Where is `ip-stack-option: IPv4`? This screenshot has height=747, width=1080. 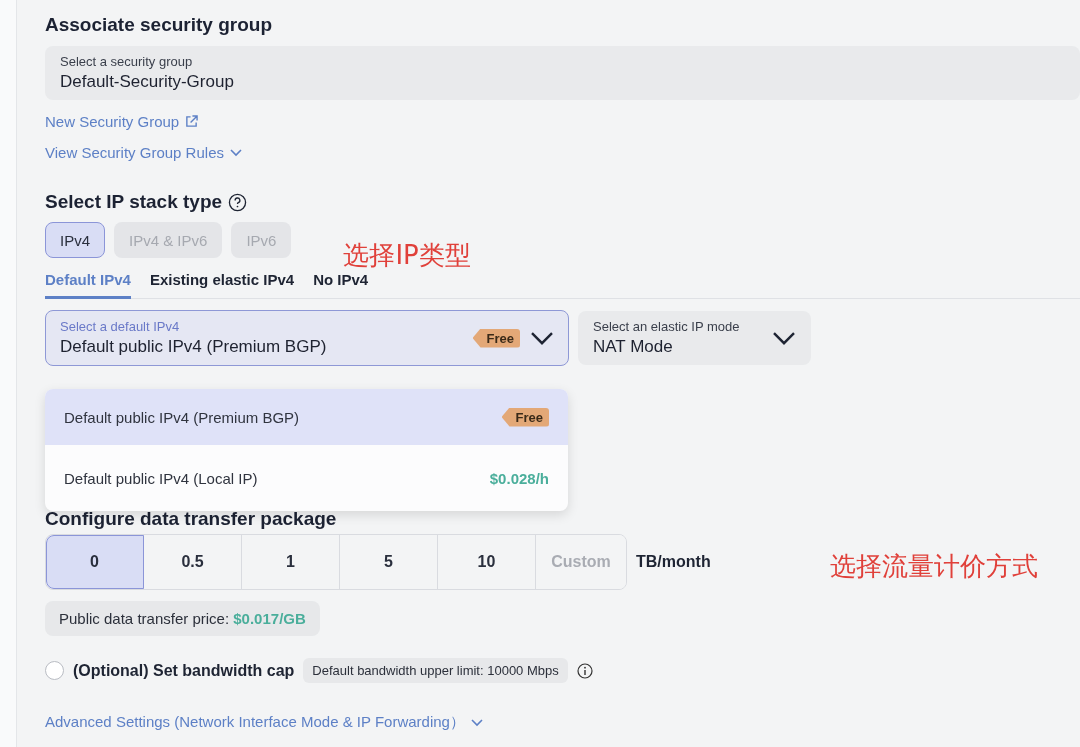
ip-stack-option: IPv4 is located at coordinates (75, 240).